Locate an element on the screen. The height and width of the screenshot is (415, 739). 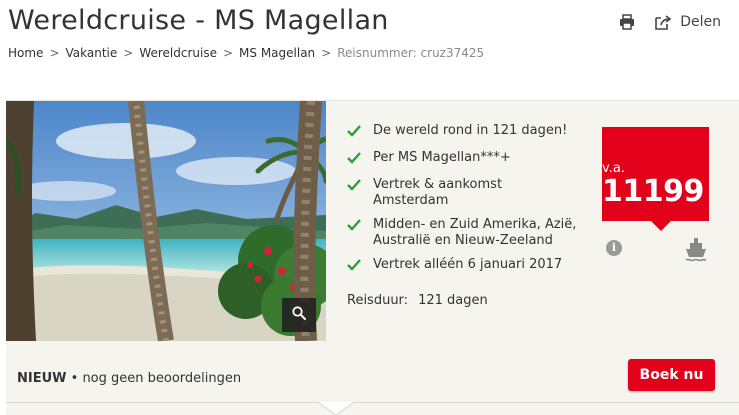
ship-icon is located at coordinates (696, 252).